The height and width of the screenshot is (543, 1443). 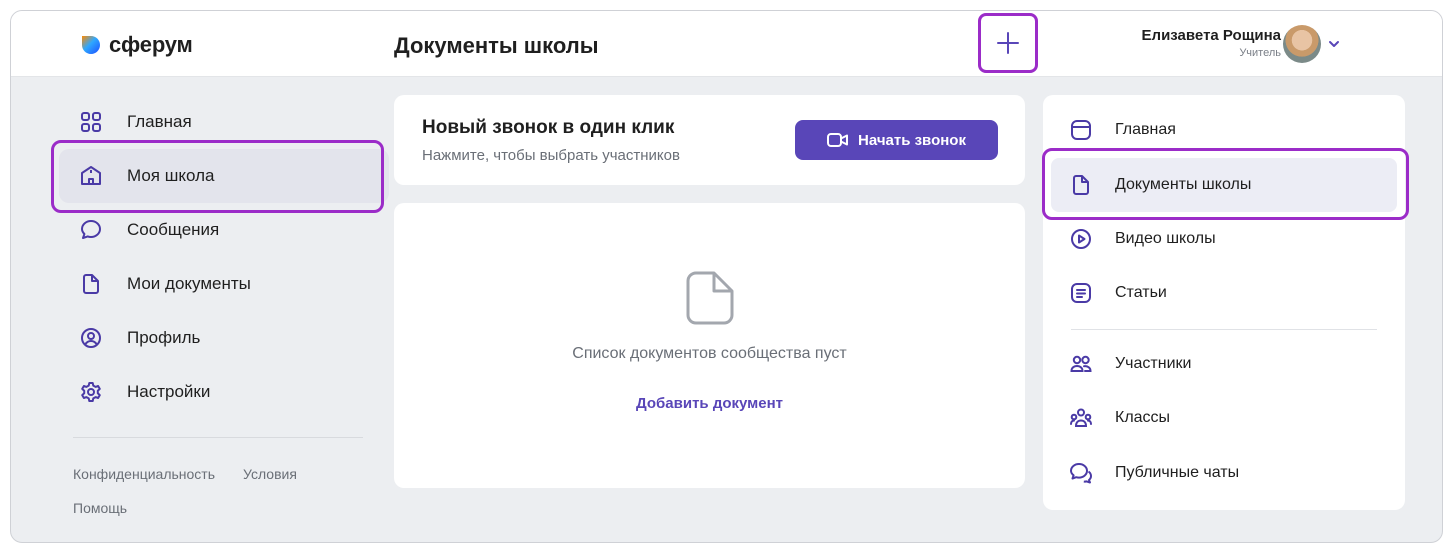 I want to click on logo: сферум, so click(x=137, y=45).